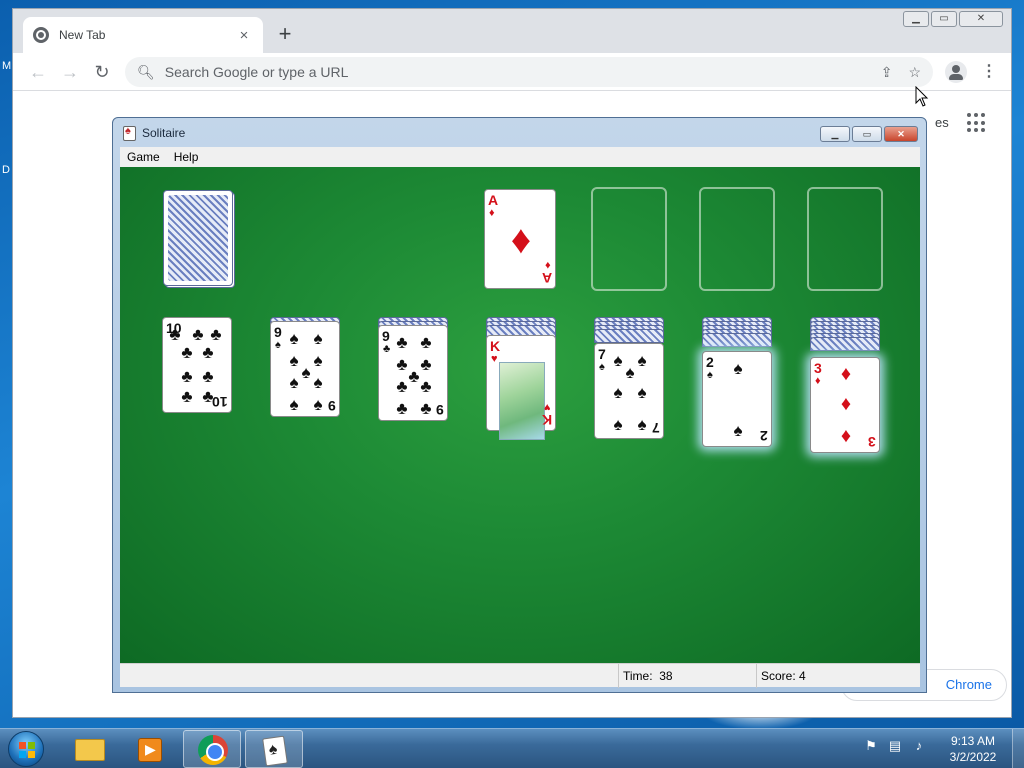 This screenshot has height=768, width=1024. What do you see at coordinates (529, 72) in the screenshot?
I see `address-bar: 🔍︎ Search Google or type a URL ⇪ ☆` at bounding box center [529, 72].